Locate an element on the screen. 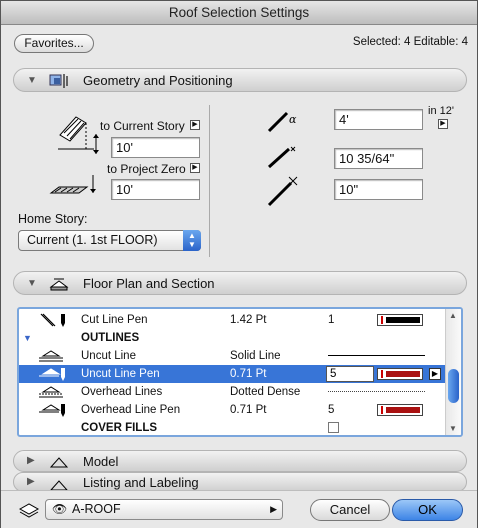  list-item-selected: Uncut Line Pen 0.71 Pt 5 ▶ is located at coordinates (233, 374).